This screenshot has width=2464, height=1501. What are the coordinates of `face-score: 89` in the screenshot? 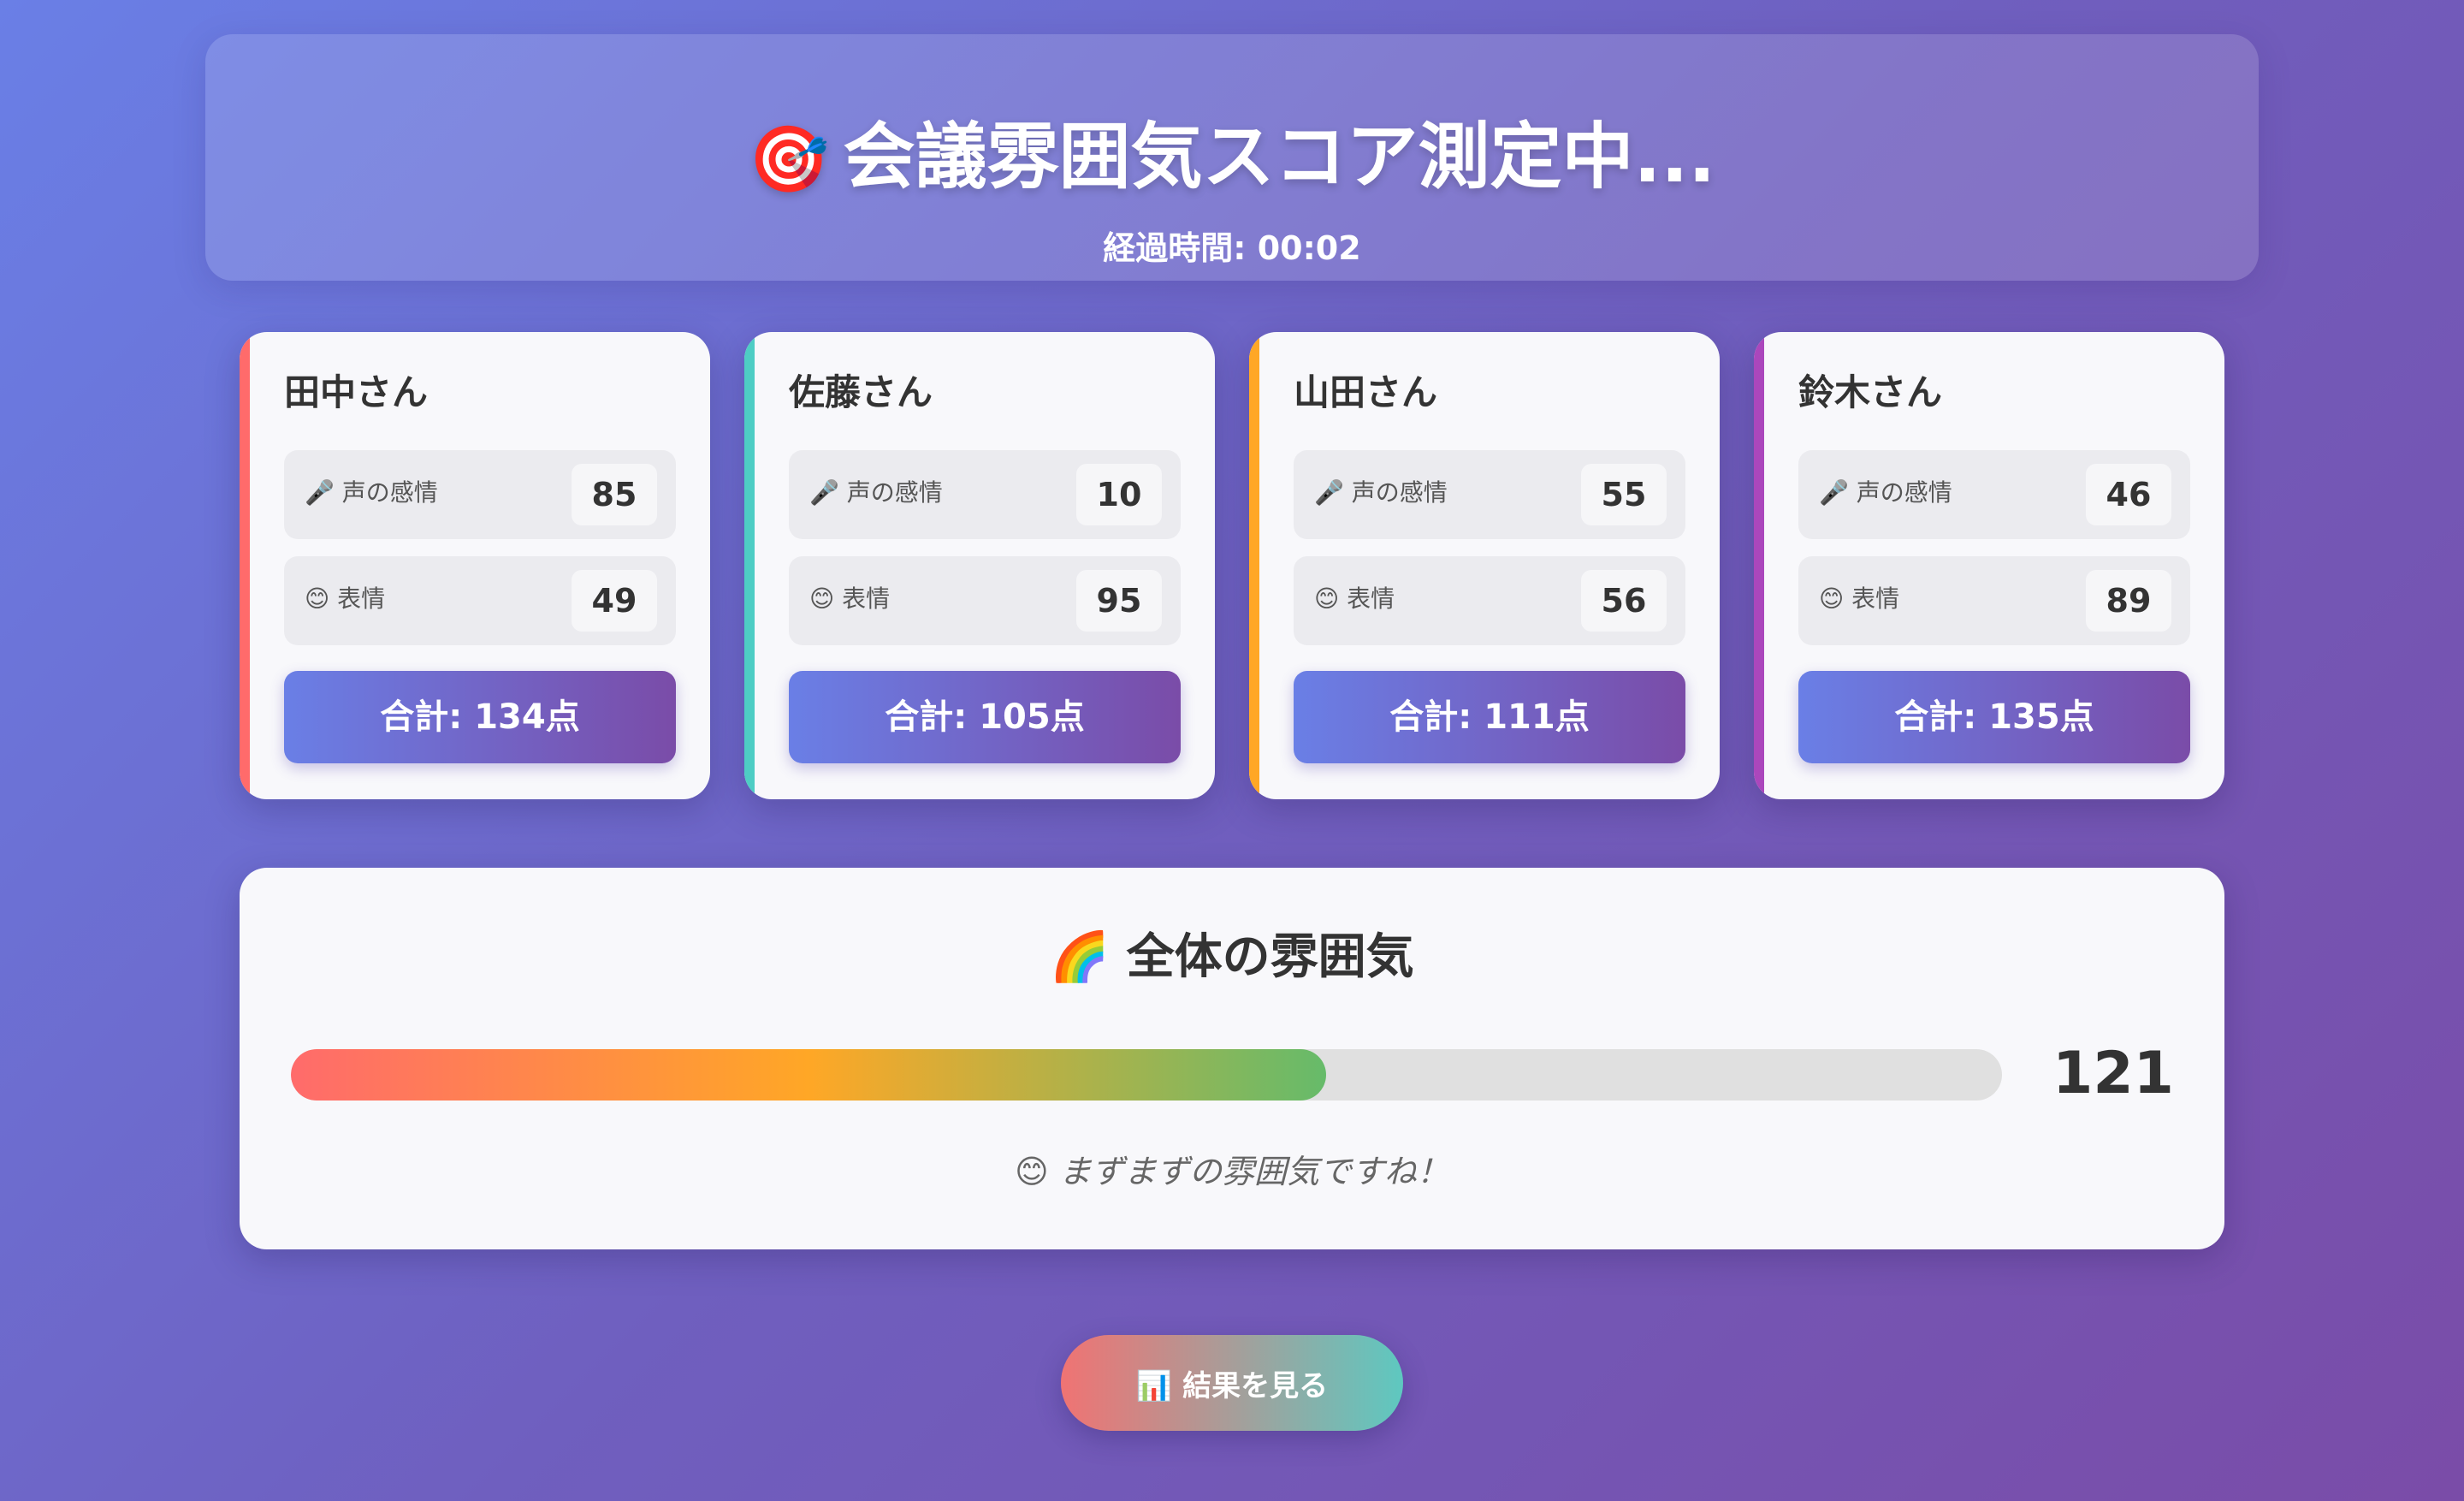 It's located at (2128, 601).